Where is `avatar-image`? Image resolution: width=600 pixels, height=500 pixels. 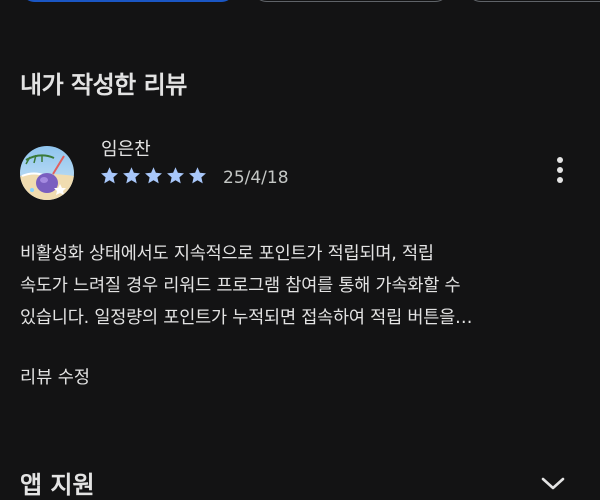
avatar-image is located at coordinates (47, 173).